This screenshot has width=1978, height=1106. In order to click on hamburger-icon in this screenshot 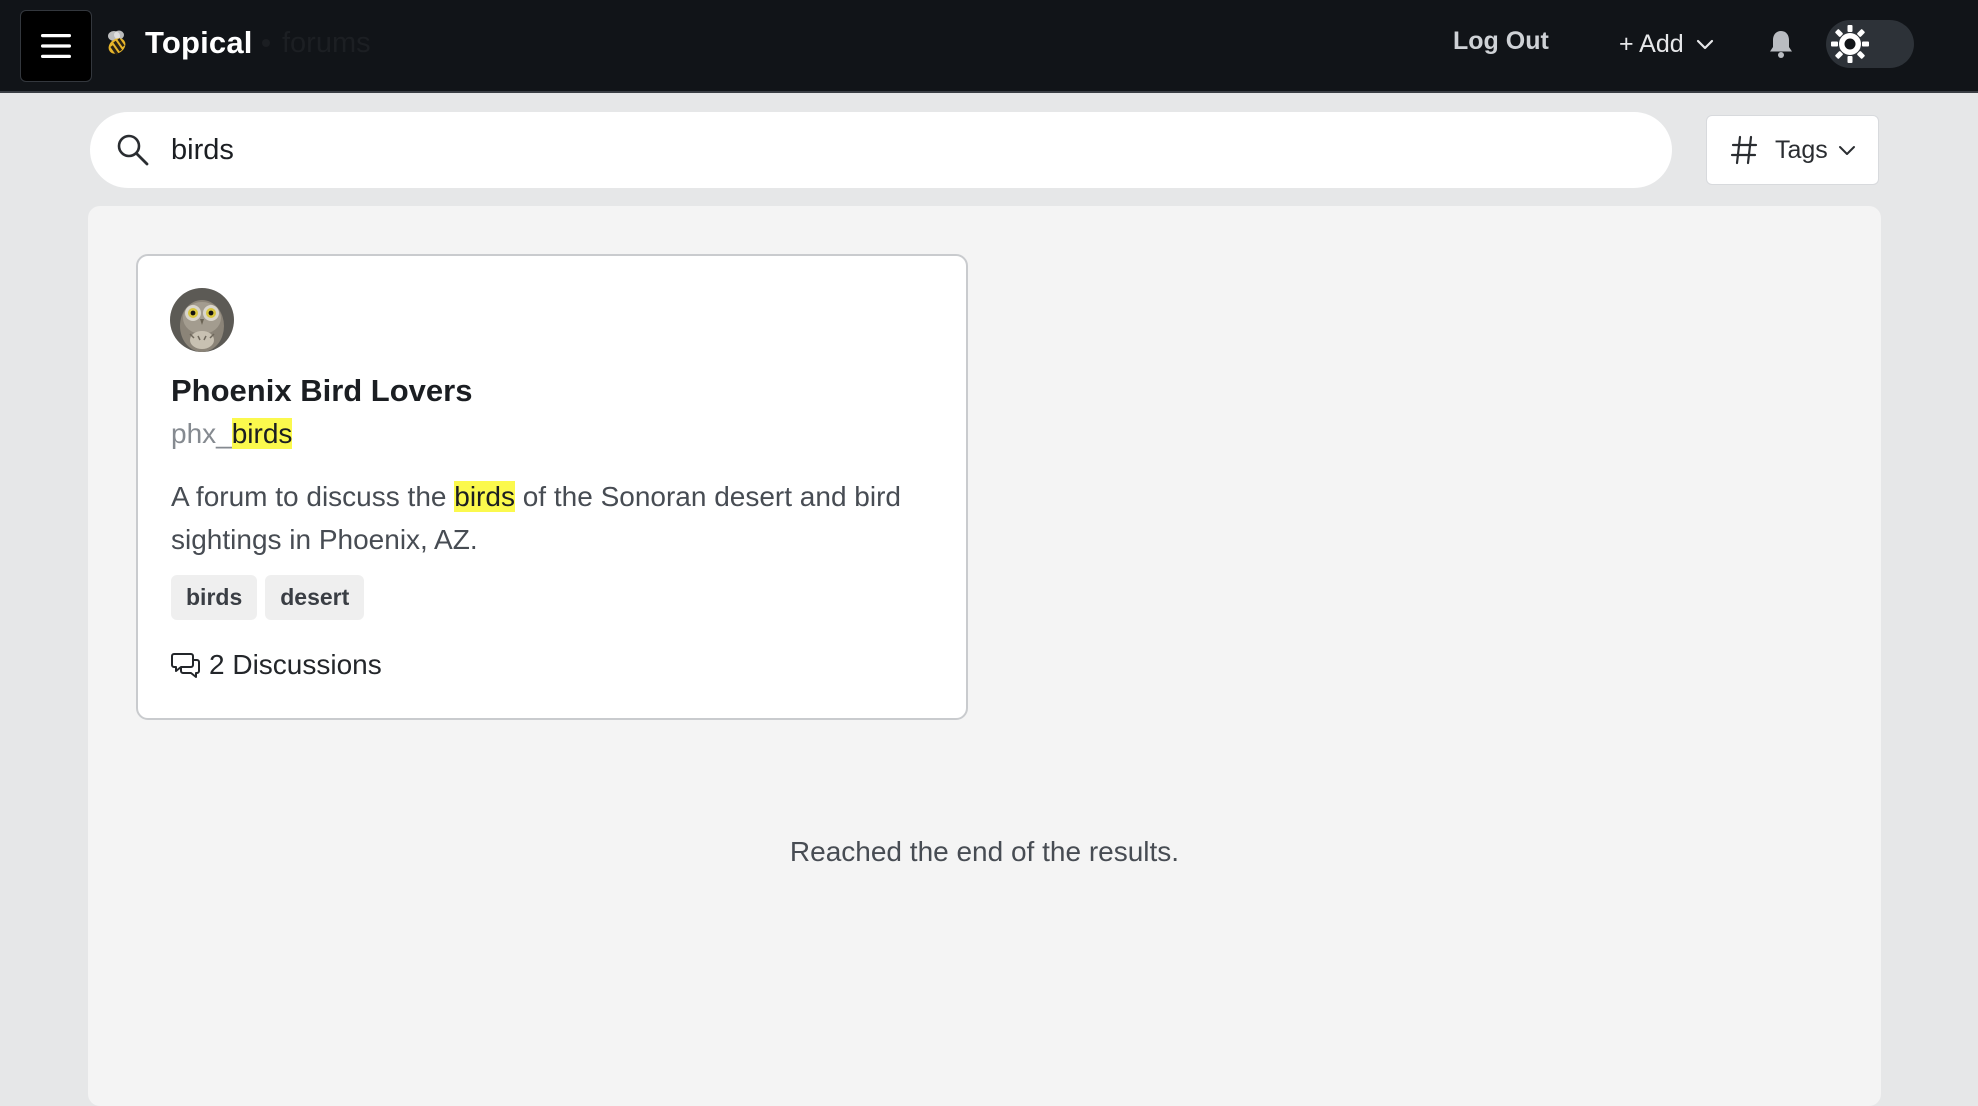, I will do `click(56, 46)`.